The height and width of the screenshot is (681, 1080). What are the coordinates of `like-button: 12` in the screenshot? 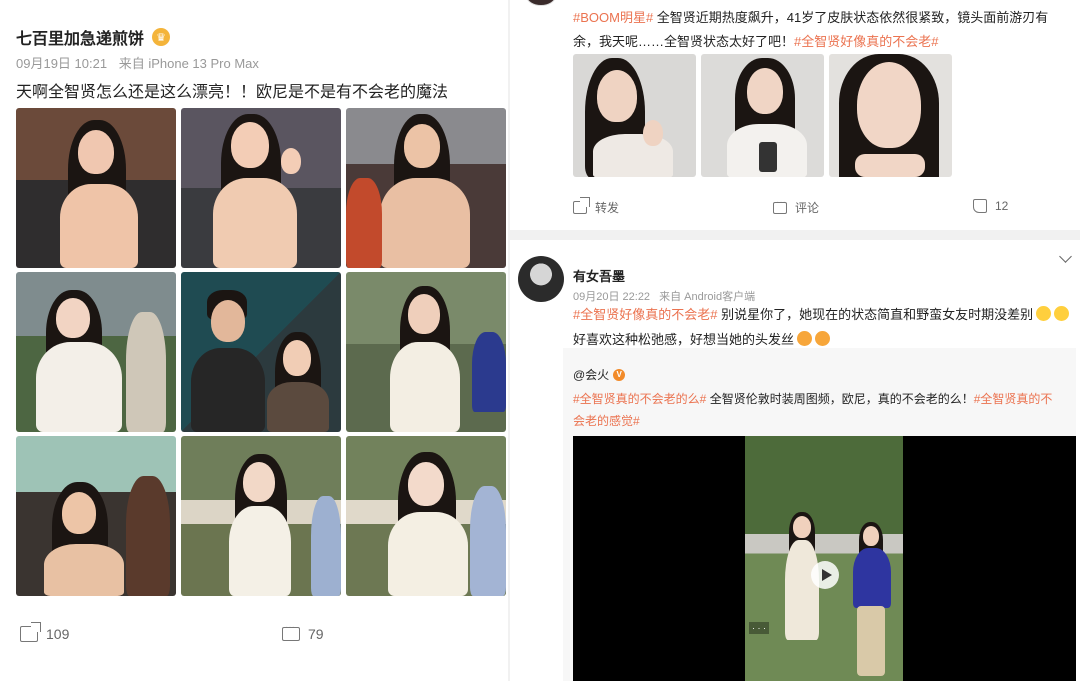 It's located at (990, 206).